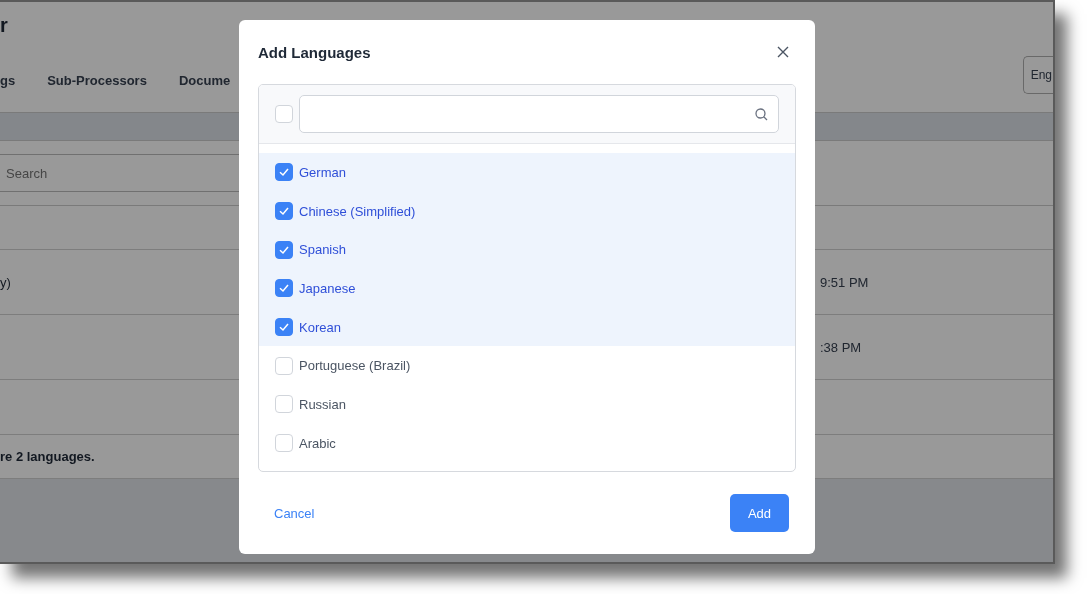 The width and height of the screenshot is (1087, 594). Describe the element at coordinates (527, 404) in the screenshot. I see `language-option: Russian` at that location.